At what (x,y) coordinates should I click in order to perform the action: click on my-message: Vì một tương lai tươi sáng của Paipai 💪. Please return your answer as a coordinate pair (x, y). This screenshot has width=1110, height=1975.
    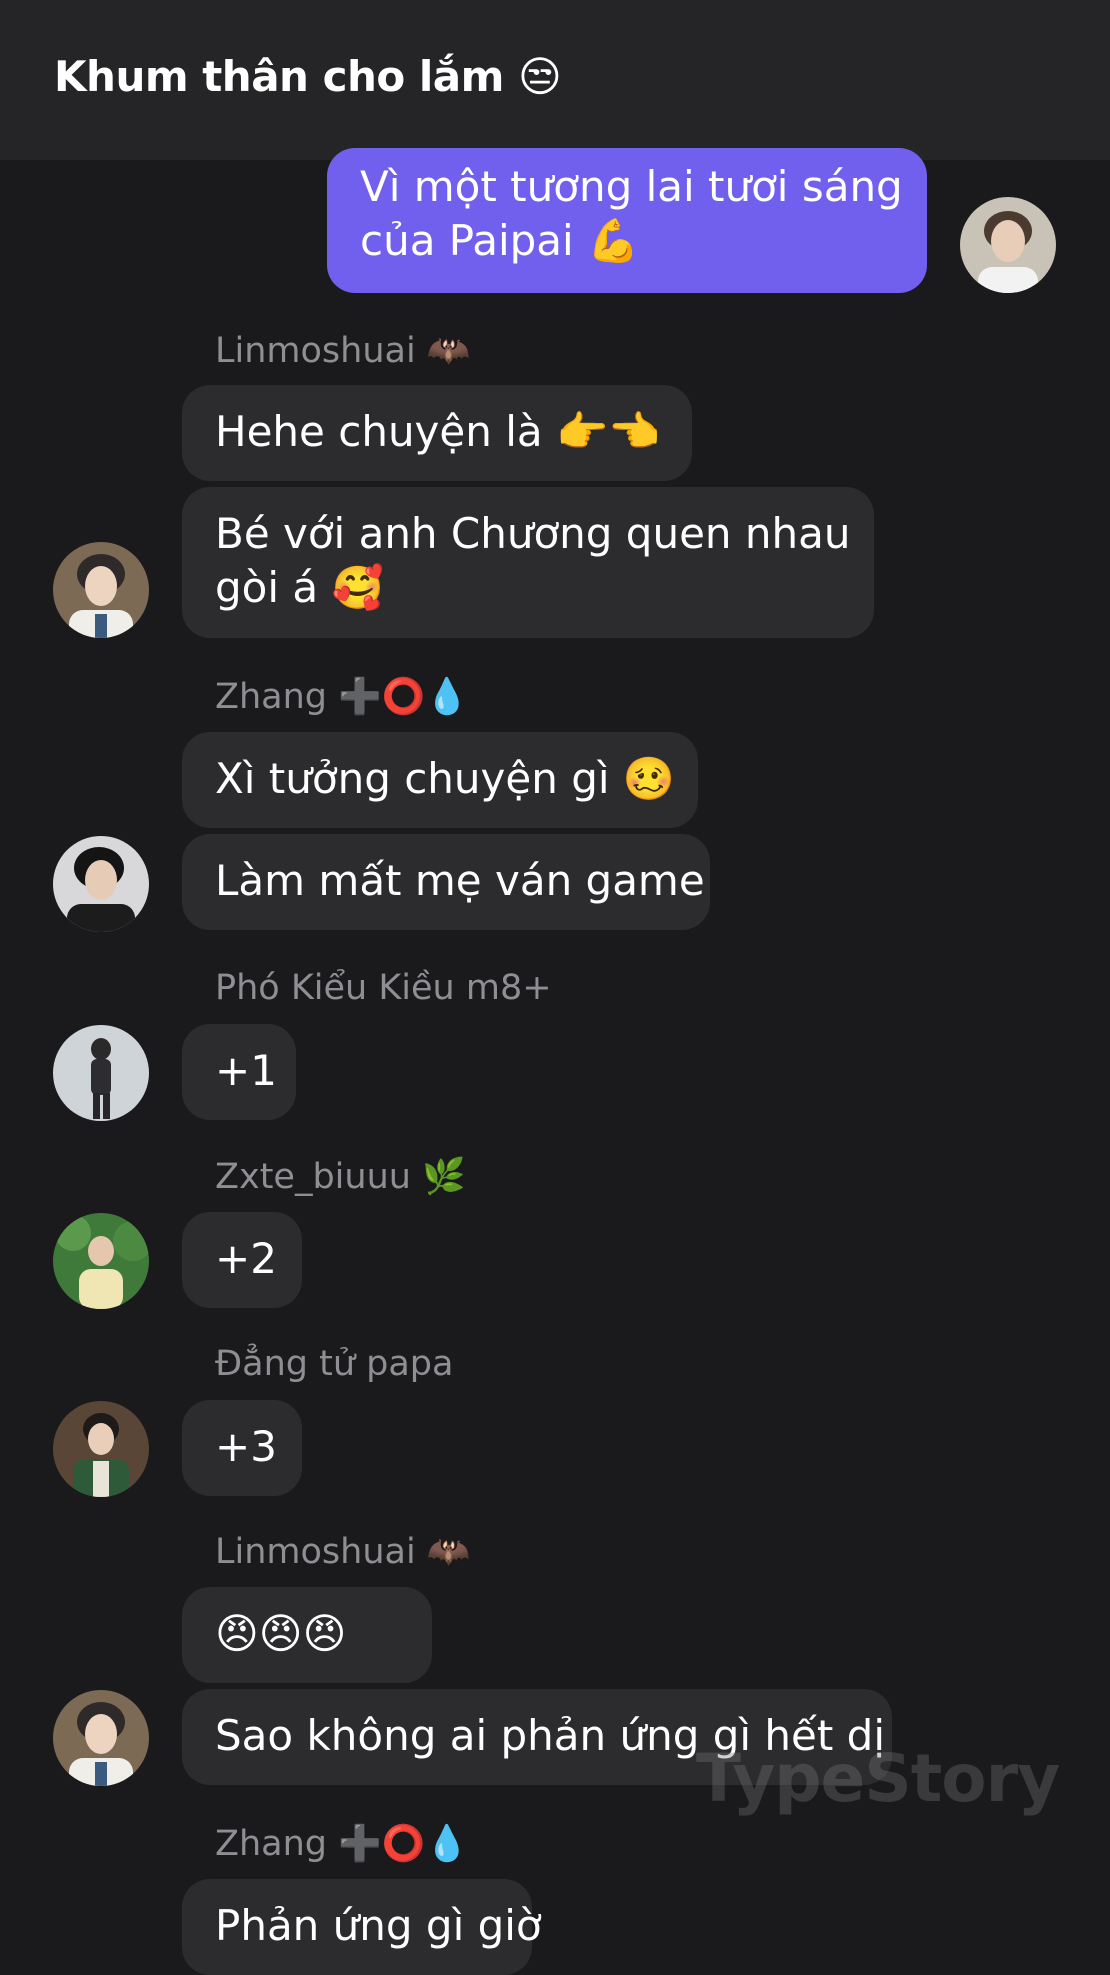
    Looking at the image, I should click on (627, 220).